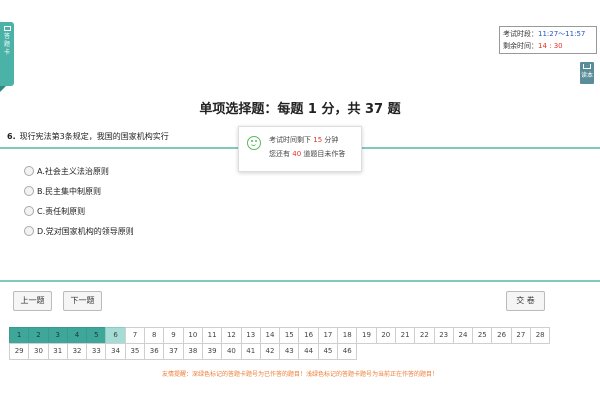 The width and height of the screenshot is (600, 418). What do you see at coordinates (85, 231) in the screenshot?
I see `option-d-label: D.党对国家机构的领导原则` at bounding box center [85, 231].